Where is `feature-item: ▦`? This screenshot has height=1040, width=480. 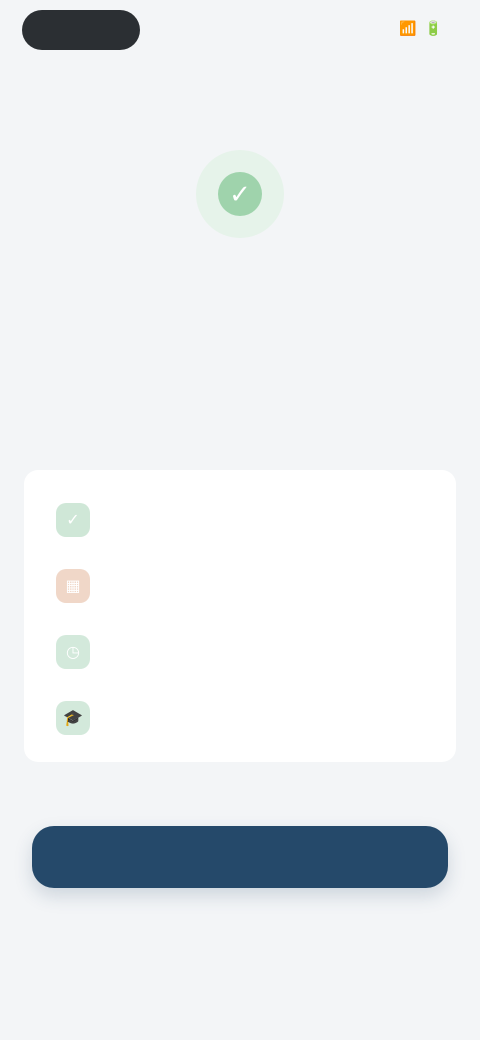 feature-item: ▦ is located at coordinates (82, 586).